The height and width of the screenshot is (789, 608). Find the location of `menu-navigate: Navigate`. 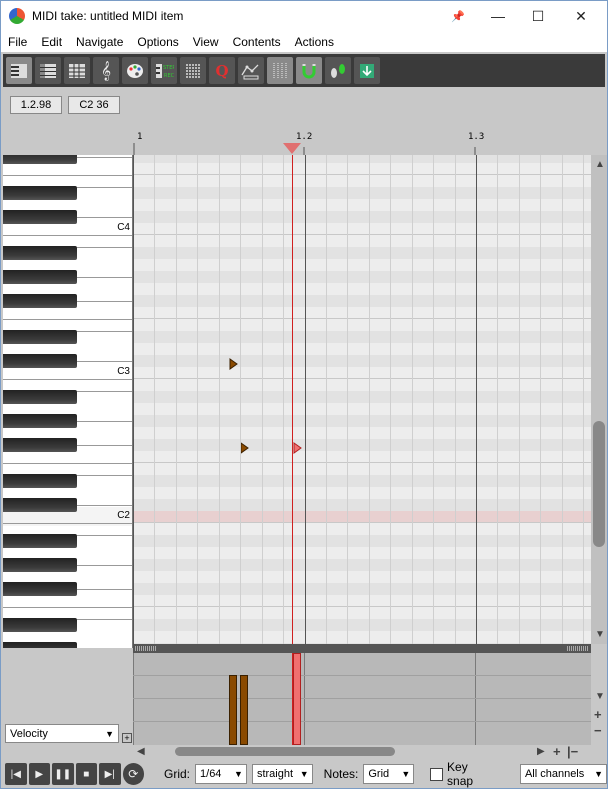

menu-navigate: Navigate is located at coordinates (99, 42).